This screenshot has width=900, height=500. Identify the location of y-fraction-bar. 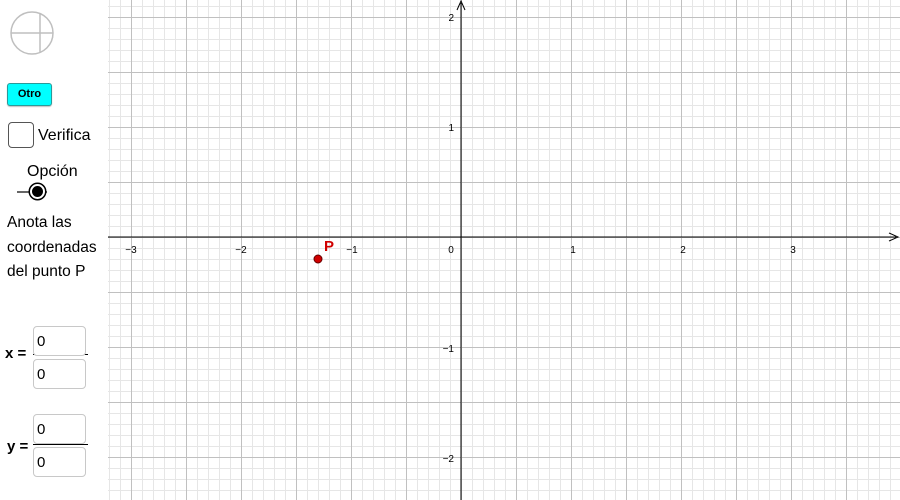
(60, 444).